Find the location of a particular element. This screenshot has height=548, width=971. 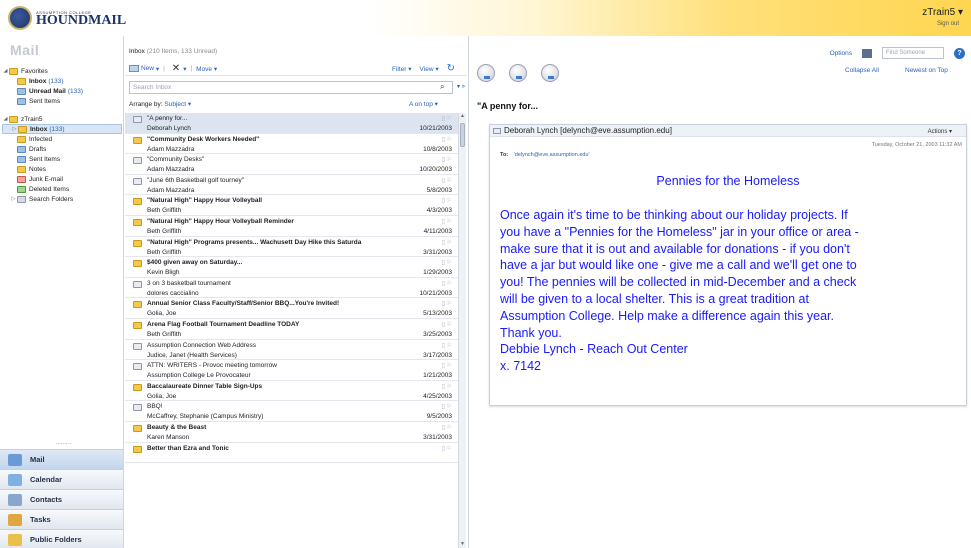

help-icon: ? is located at coordinates (959, 53).